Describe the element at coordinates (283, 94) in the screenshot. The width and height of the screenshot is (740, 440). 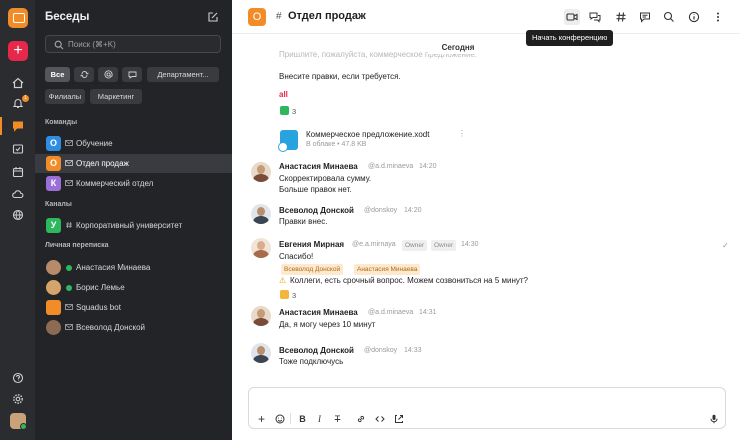
I see `mention-all: all` at that location.